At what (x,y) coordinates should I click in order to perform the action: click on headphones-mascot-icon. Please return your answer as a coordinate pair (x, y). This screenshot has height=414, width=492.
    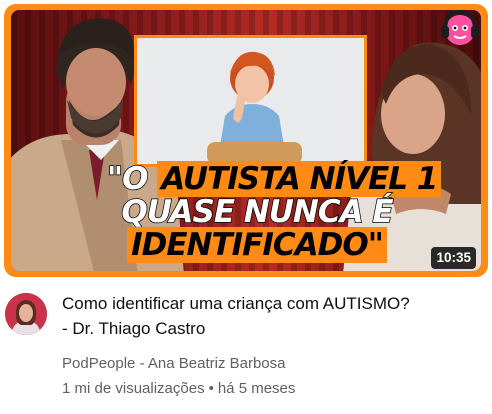
    Looking at the image, I should click on (460, 27).